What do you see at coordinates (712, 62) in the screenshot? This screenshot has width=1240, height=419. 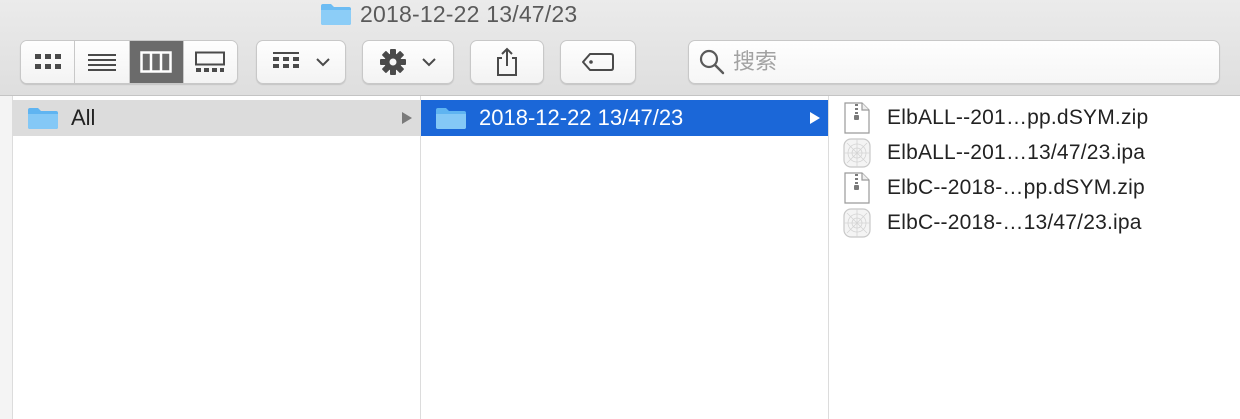 I see `search-icon` at bounding box center [712, 62].